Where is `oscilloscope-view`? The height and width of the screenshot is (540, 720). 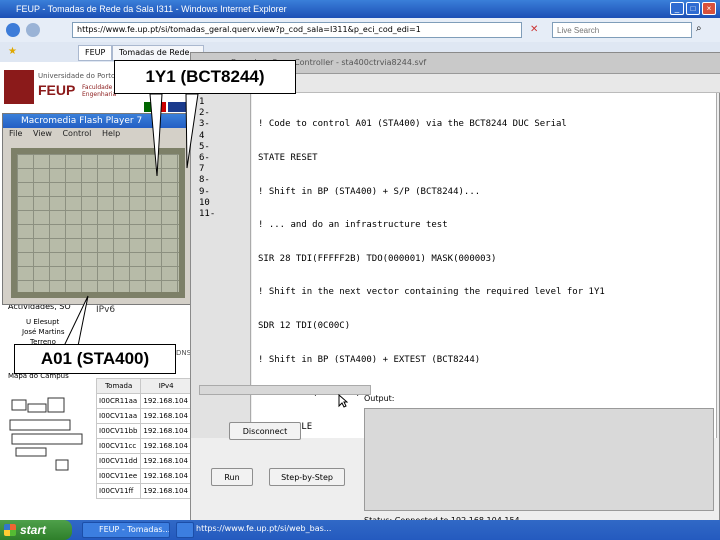 oscilloscope-view is located at coordinates (98, 223).